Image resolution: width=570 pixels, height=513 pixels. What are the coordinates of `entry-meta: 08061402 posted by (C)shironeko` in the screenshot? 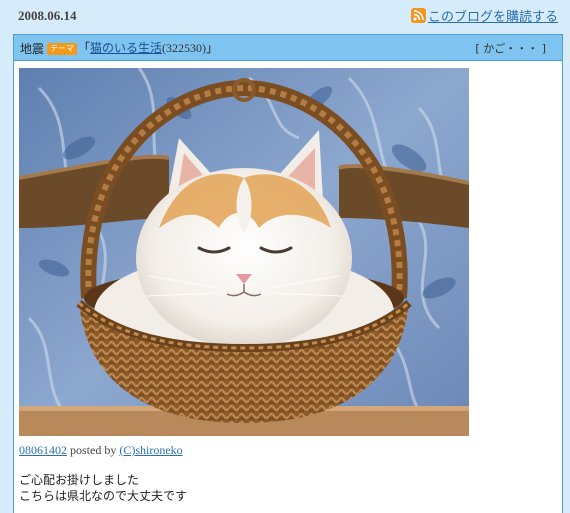 It's located at (101, 450).